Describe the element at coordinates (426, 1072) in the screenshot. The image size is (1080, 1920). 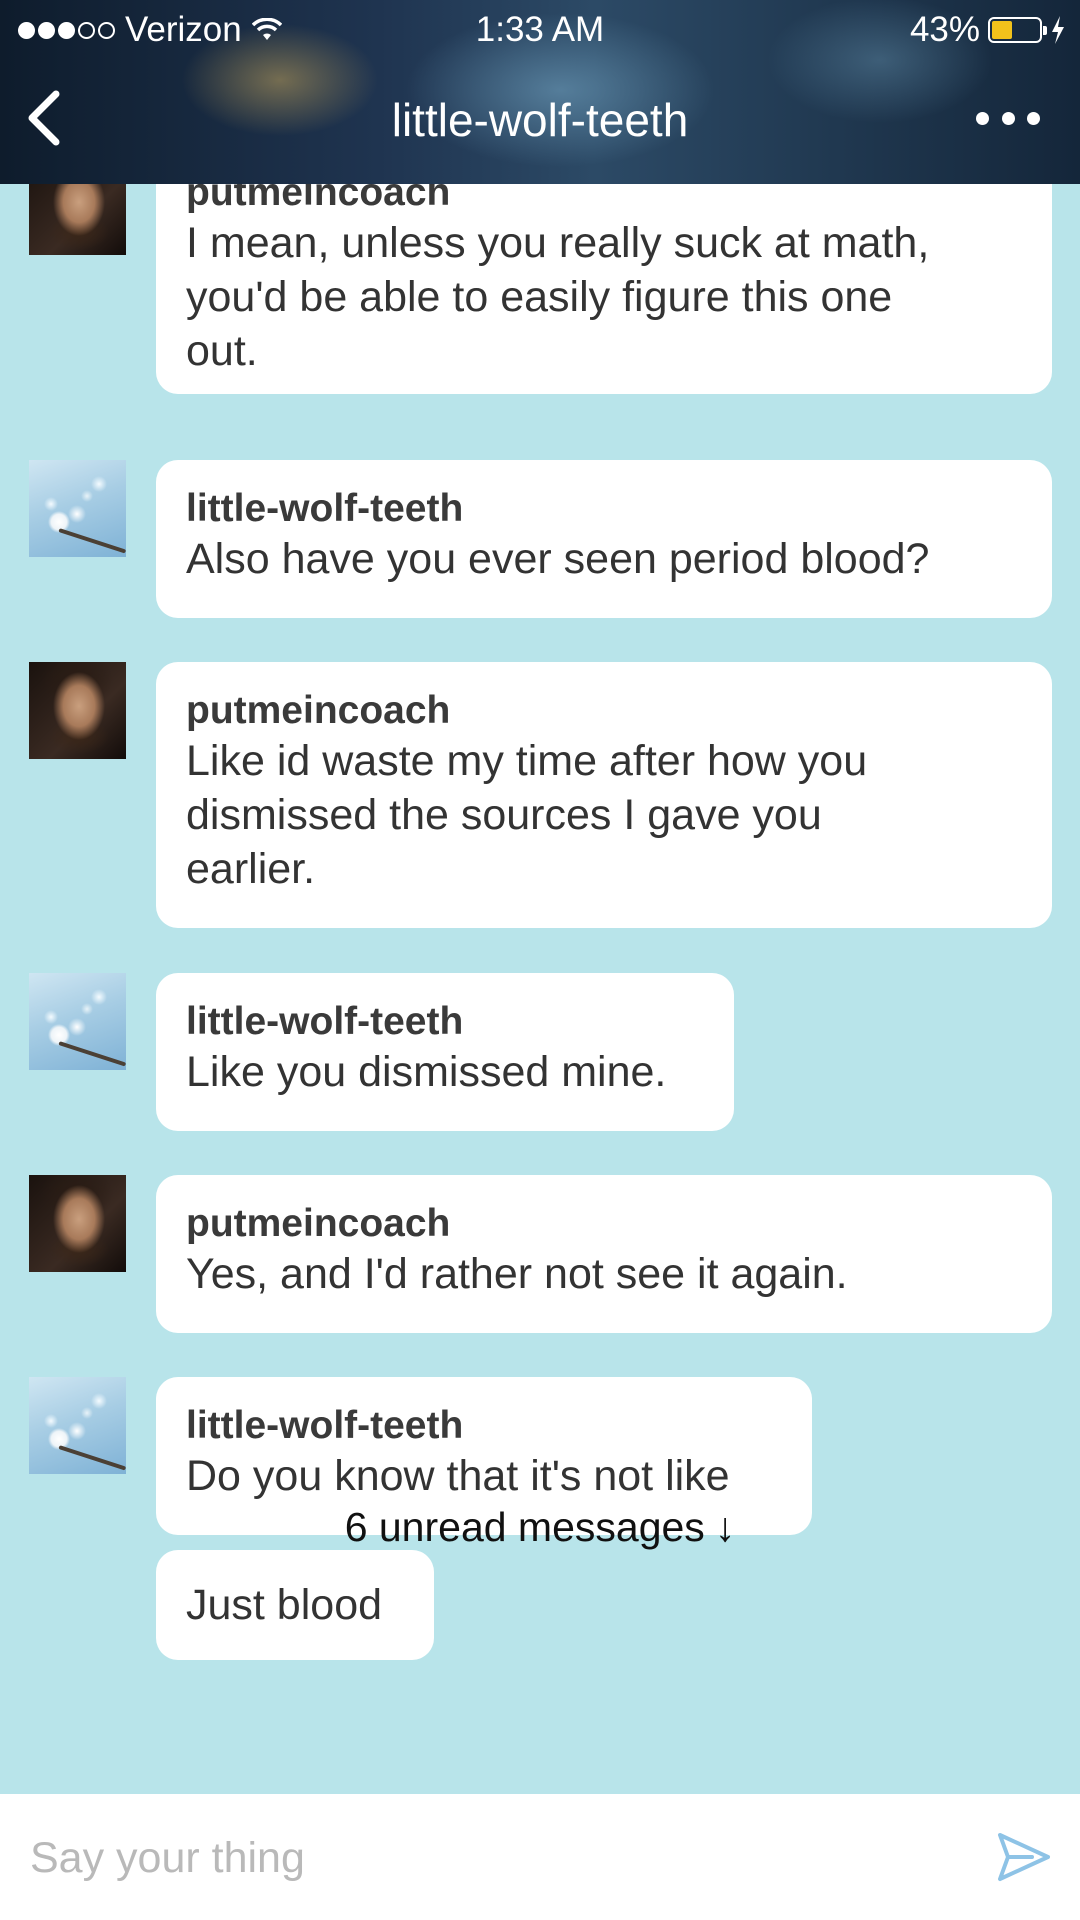
I see `message-text-line: Like you dismissed mine.` at that location.